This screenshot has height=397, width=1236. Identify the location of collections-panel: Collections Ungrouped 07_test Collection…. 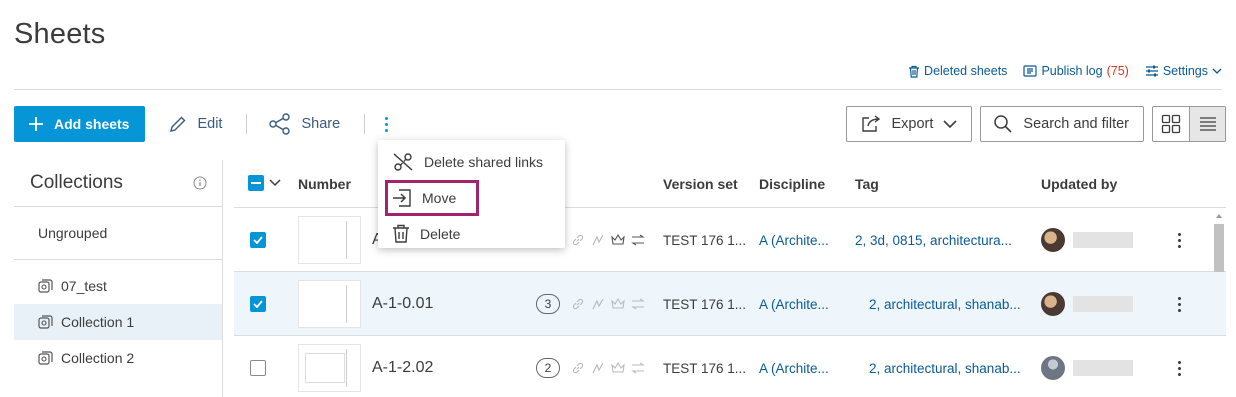
(118, 278).